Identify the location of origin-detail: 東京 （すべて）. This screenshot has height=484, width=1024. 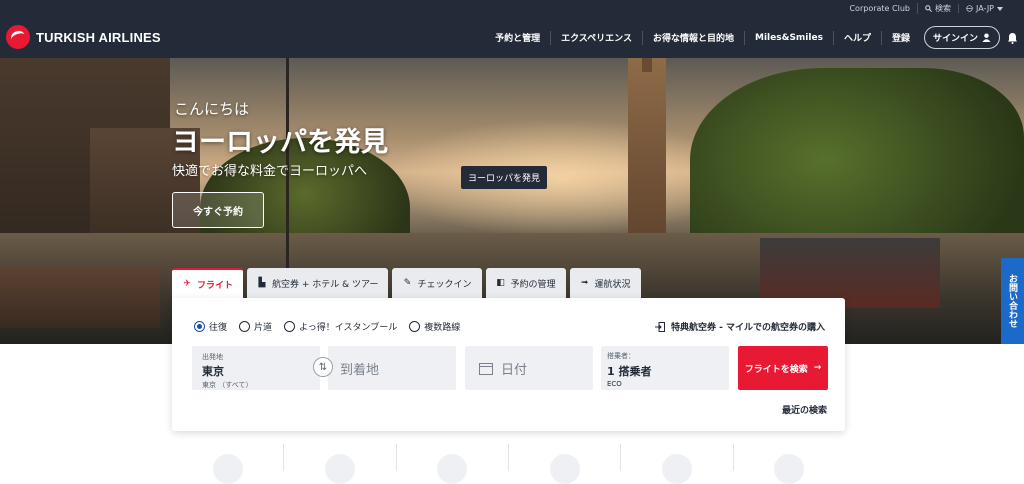
(227, 385).